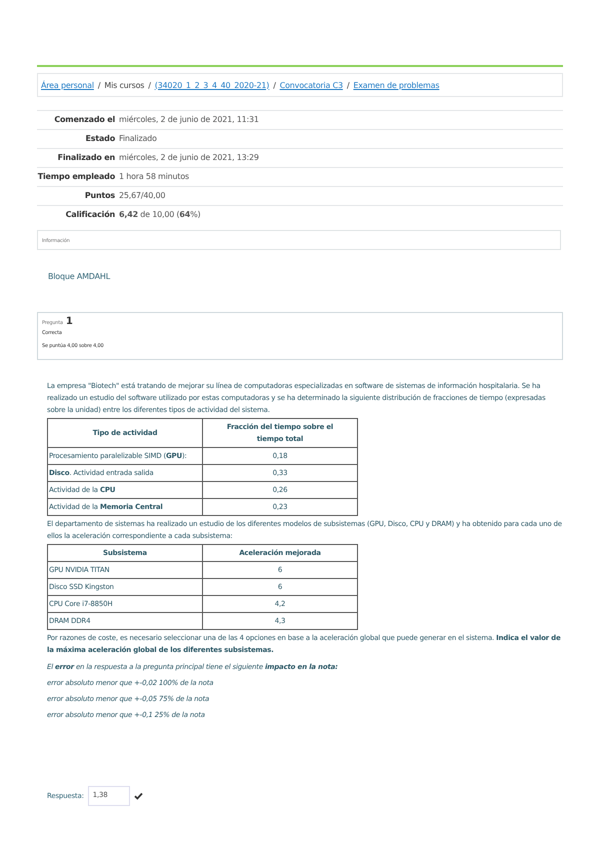 The image size is (599, 848). What do you see at coordinates (341, 215) in the screenshot?
I see `summary-value: 6,42 de 10,00 (64%)` at bounding box center [341, 215].